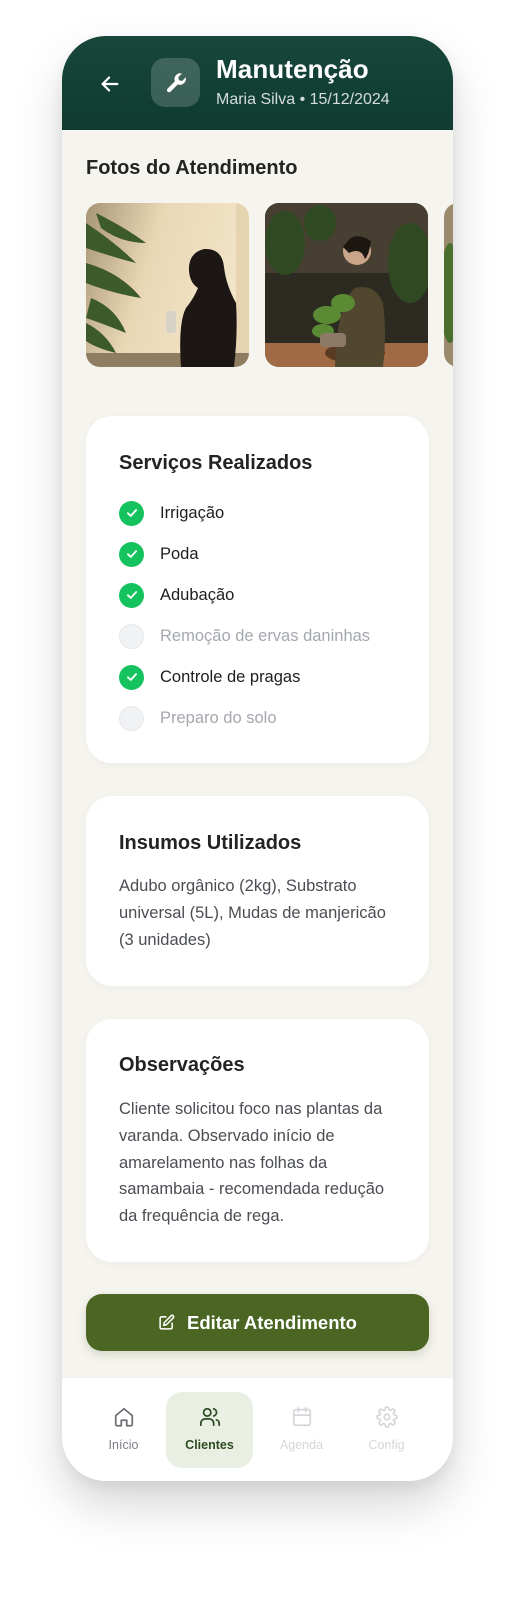 Image resolution: width=525 pixels, height=1600 pixels. I want to click on nav-label-clientes: Clientes, so click(209, 1445).